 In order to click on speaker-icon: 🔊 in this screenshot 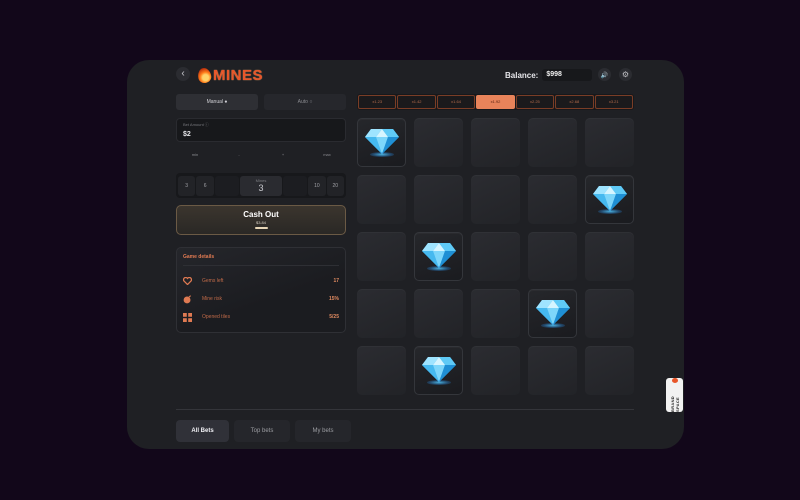, I will do `click(604, 76)`.